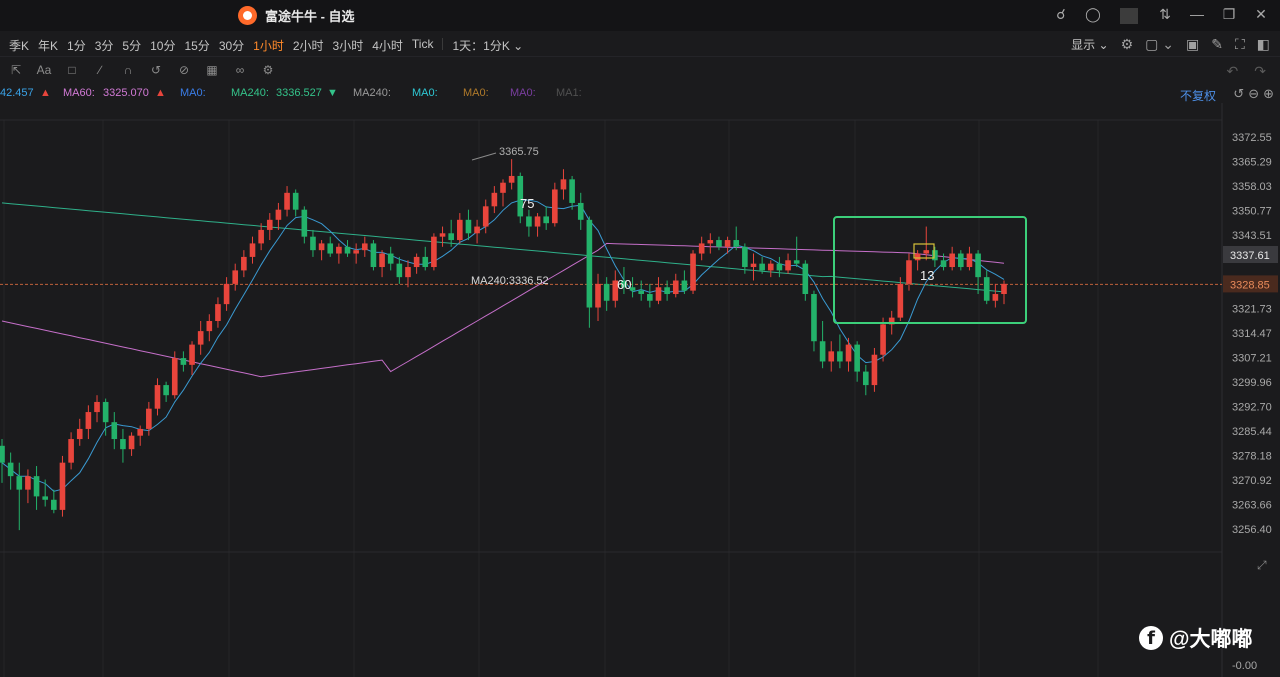  I want to click on timeframe-tab: 4小时, so click(387, 45).